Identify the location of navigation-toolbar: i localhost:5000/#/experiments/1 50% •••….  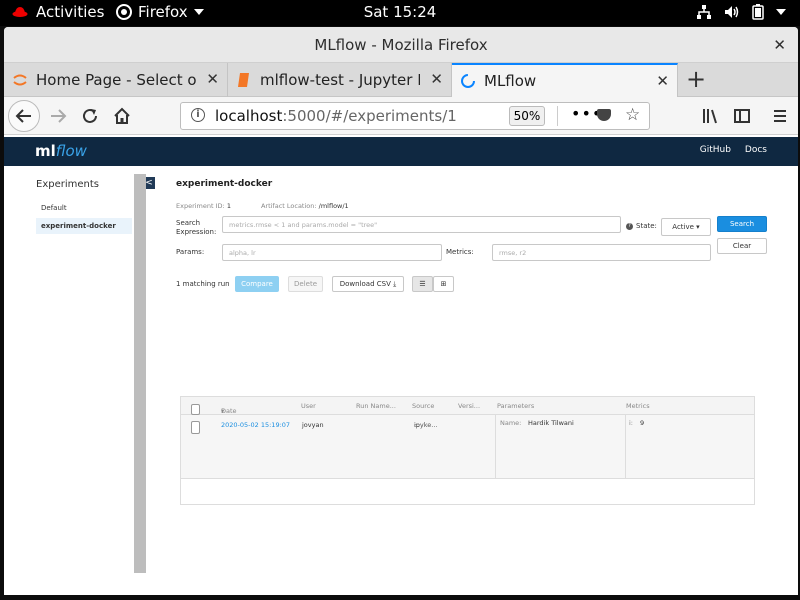
(401, 116).